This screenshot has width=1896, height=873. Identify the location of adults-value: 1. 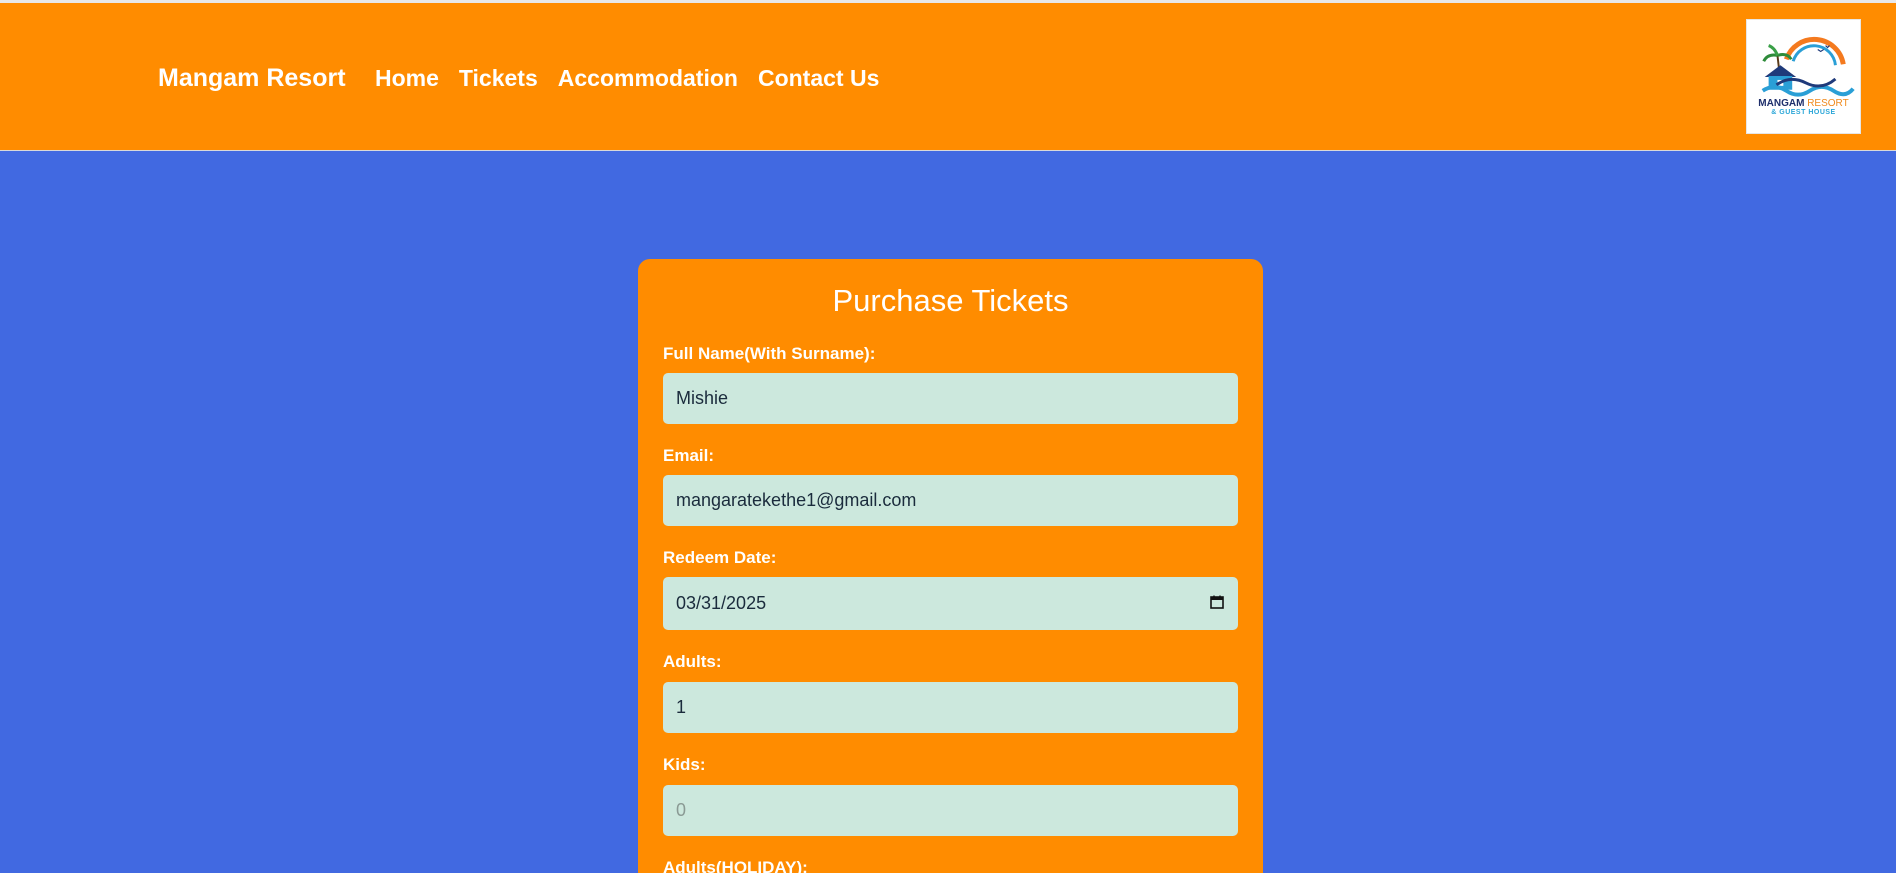
(681, 707).